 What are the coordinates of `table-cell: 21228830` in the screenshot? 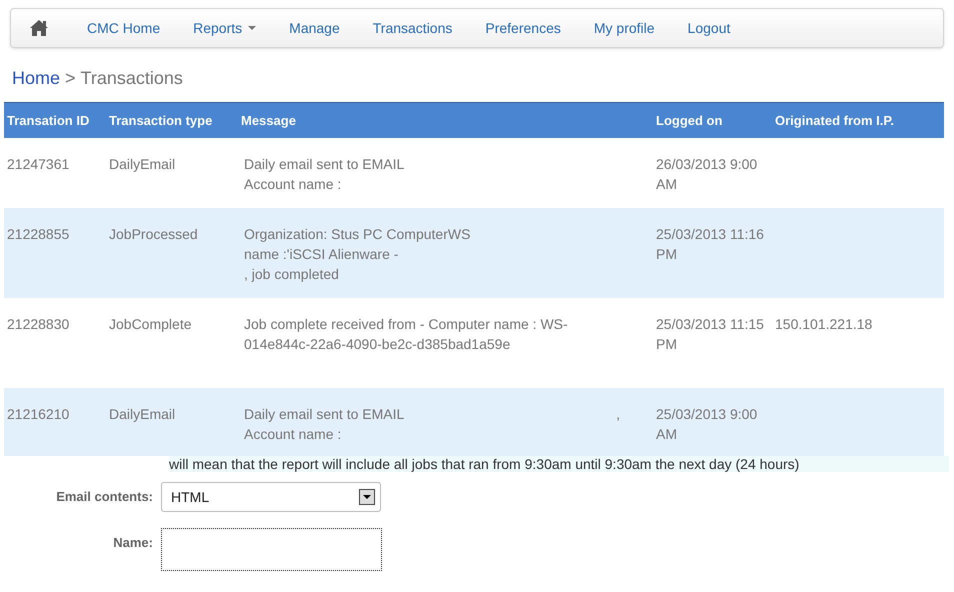 It's located at (38, 324).